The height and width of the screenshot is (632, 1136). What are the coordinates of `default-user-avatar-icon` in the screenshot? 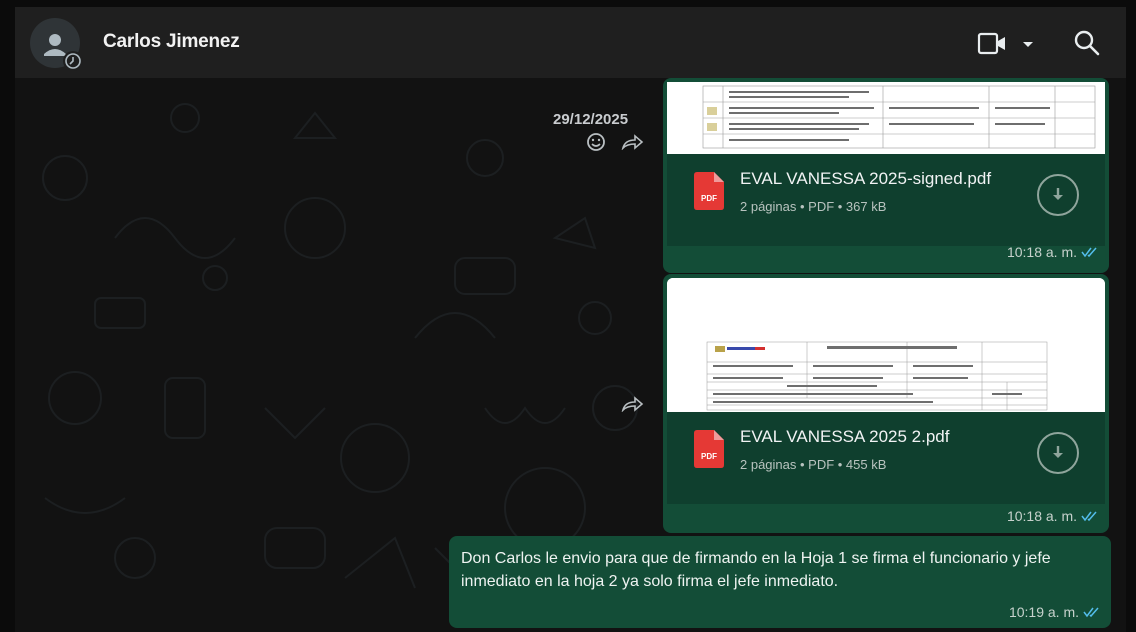 It's located at (63, 52).